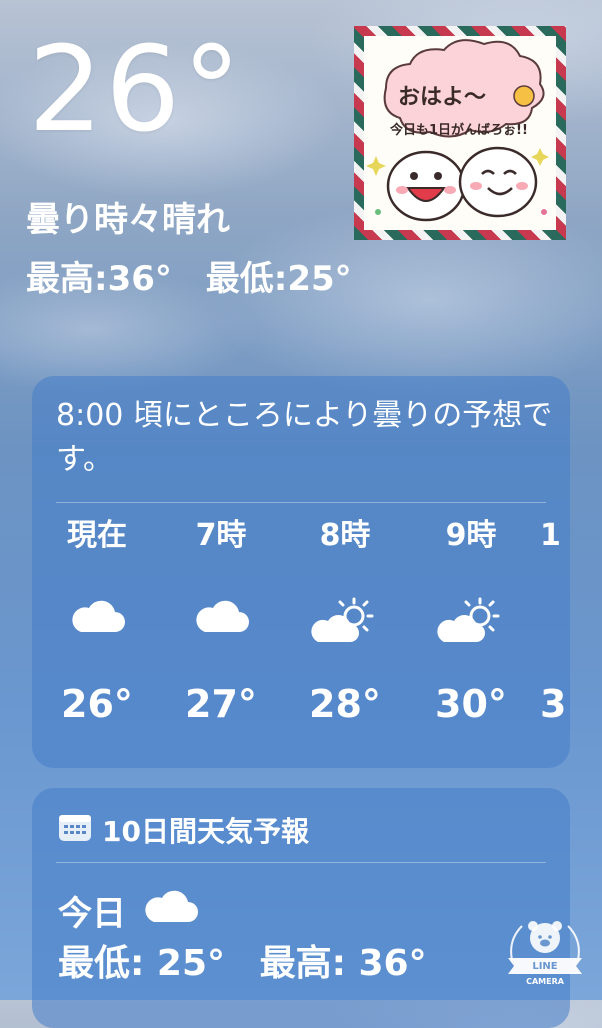  I want to click on svg-text: CAMERA, so click(545, 981).